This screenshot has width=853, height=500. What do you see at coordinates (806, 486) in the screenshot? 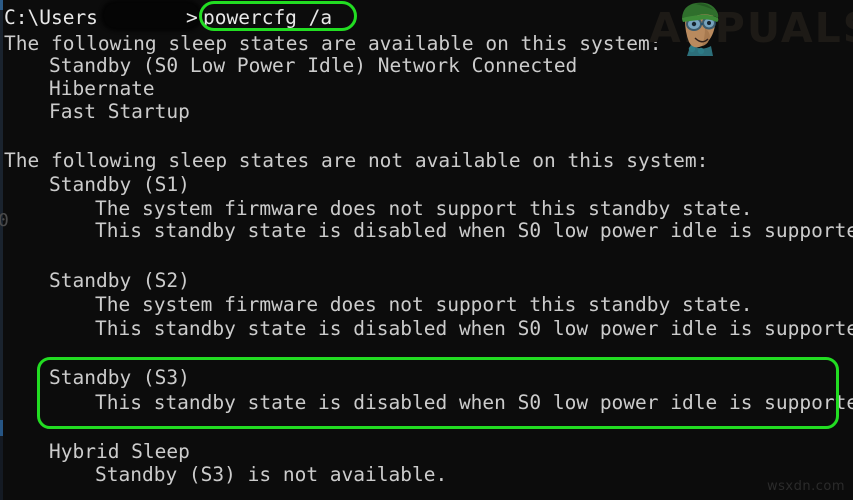
I see `site-watermark: wsxdn.com` at bounding box center [806, 486].